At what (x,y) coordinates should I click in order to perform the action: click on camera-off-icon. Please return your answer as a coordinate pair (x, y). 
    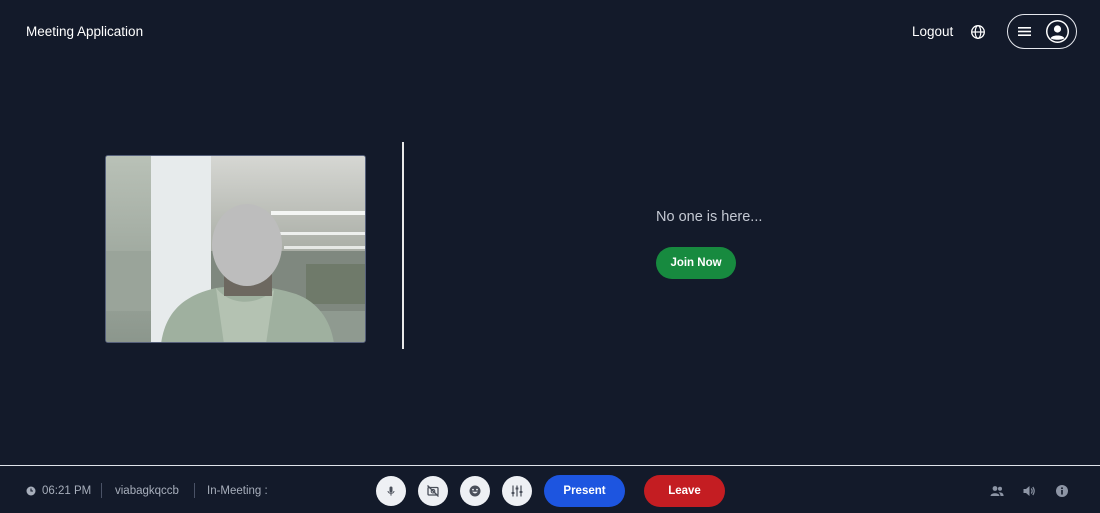
    Looking at the image, I should click on (433, 491).